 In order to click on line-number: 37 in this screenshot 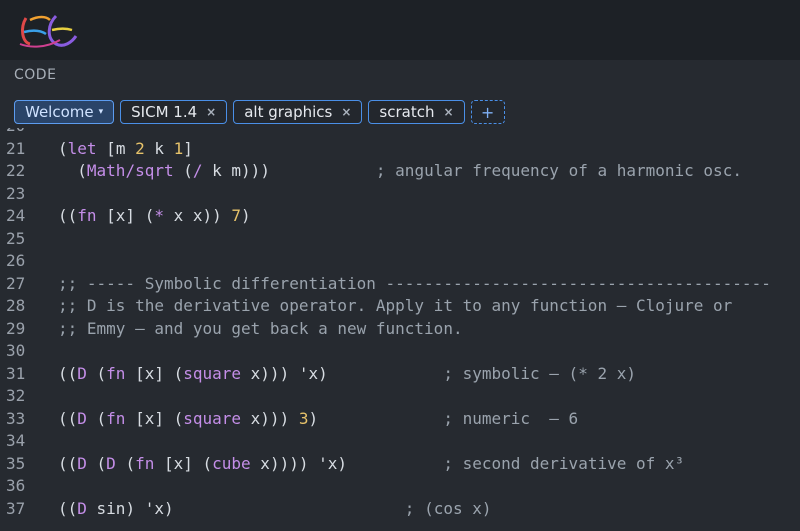, I will do `click(16, 508)`.